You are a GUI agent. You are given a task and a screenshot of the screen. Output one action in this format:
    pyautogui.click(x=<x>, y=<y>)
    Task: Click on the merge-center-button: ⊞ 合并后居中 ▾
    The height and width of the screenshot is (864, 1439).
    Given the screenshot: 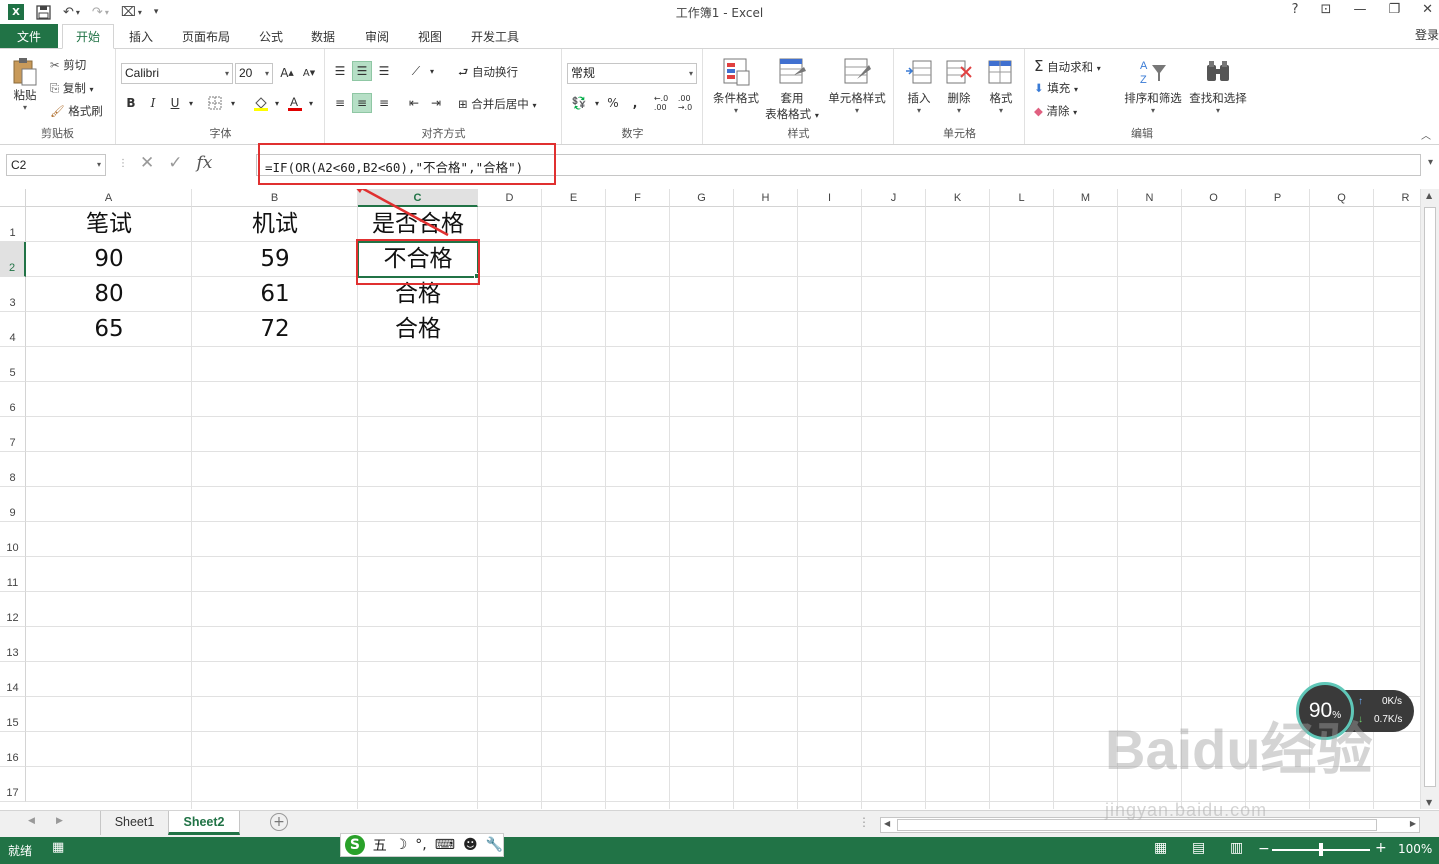 What is the action you would take?
    pyautogui.click(x=497, y=104)
    